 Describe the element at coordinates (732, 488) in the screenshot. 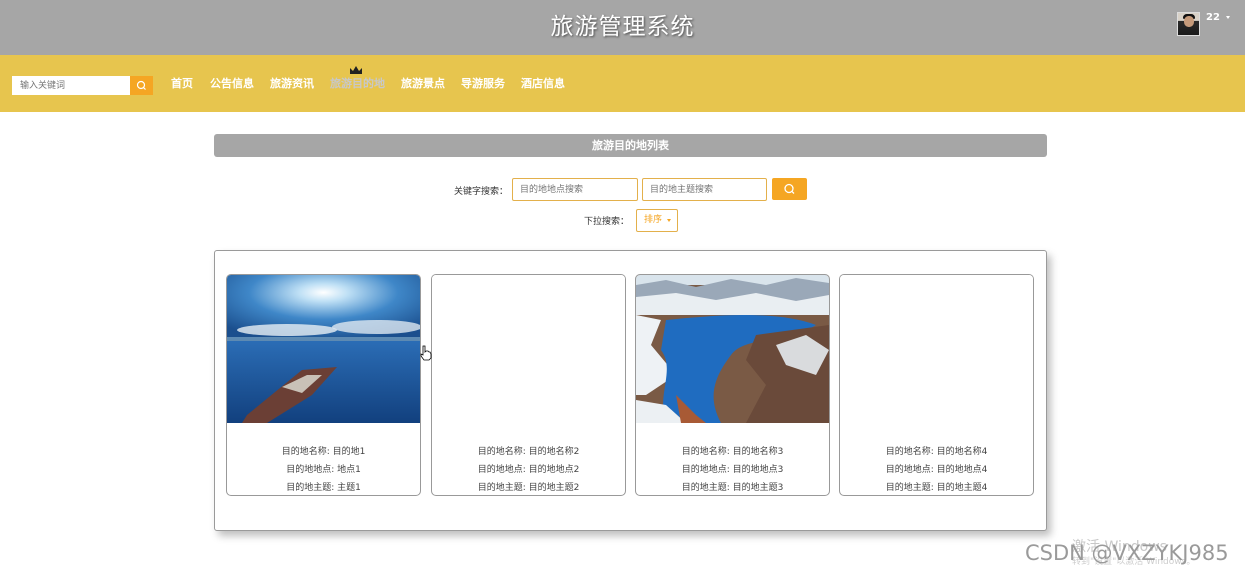

I see `destination-theme: 目的地主题: 目的地主题3` at that location.